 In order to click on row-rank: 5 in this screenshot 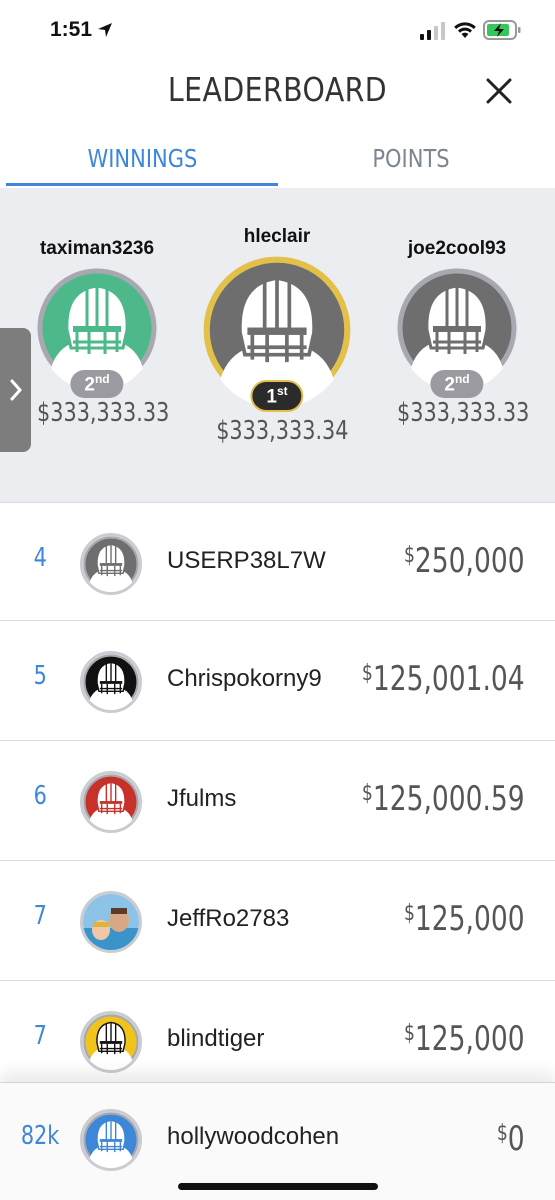, I will do `click(40, 676)`.